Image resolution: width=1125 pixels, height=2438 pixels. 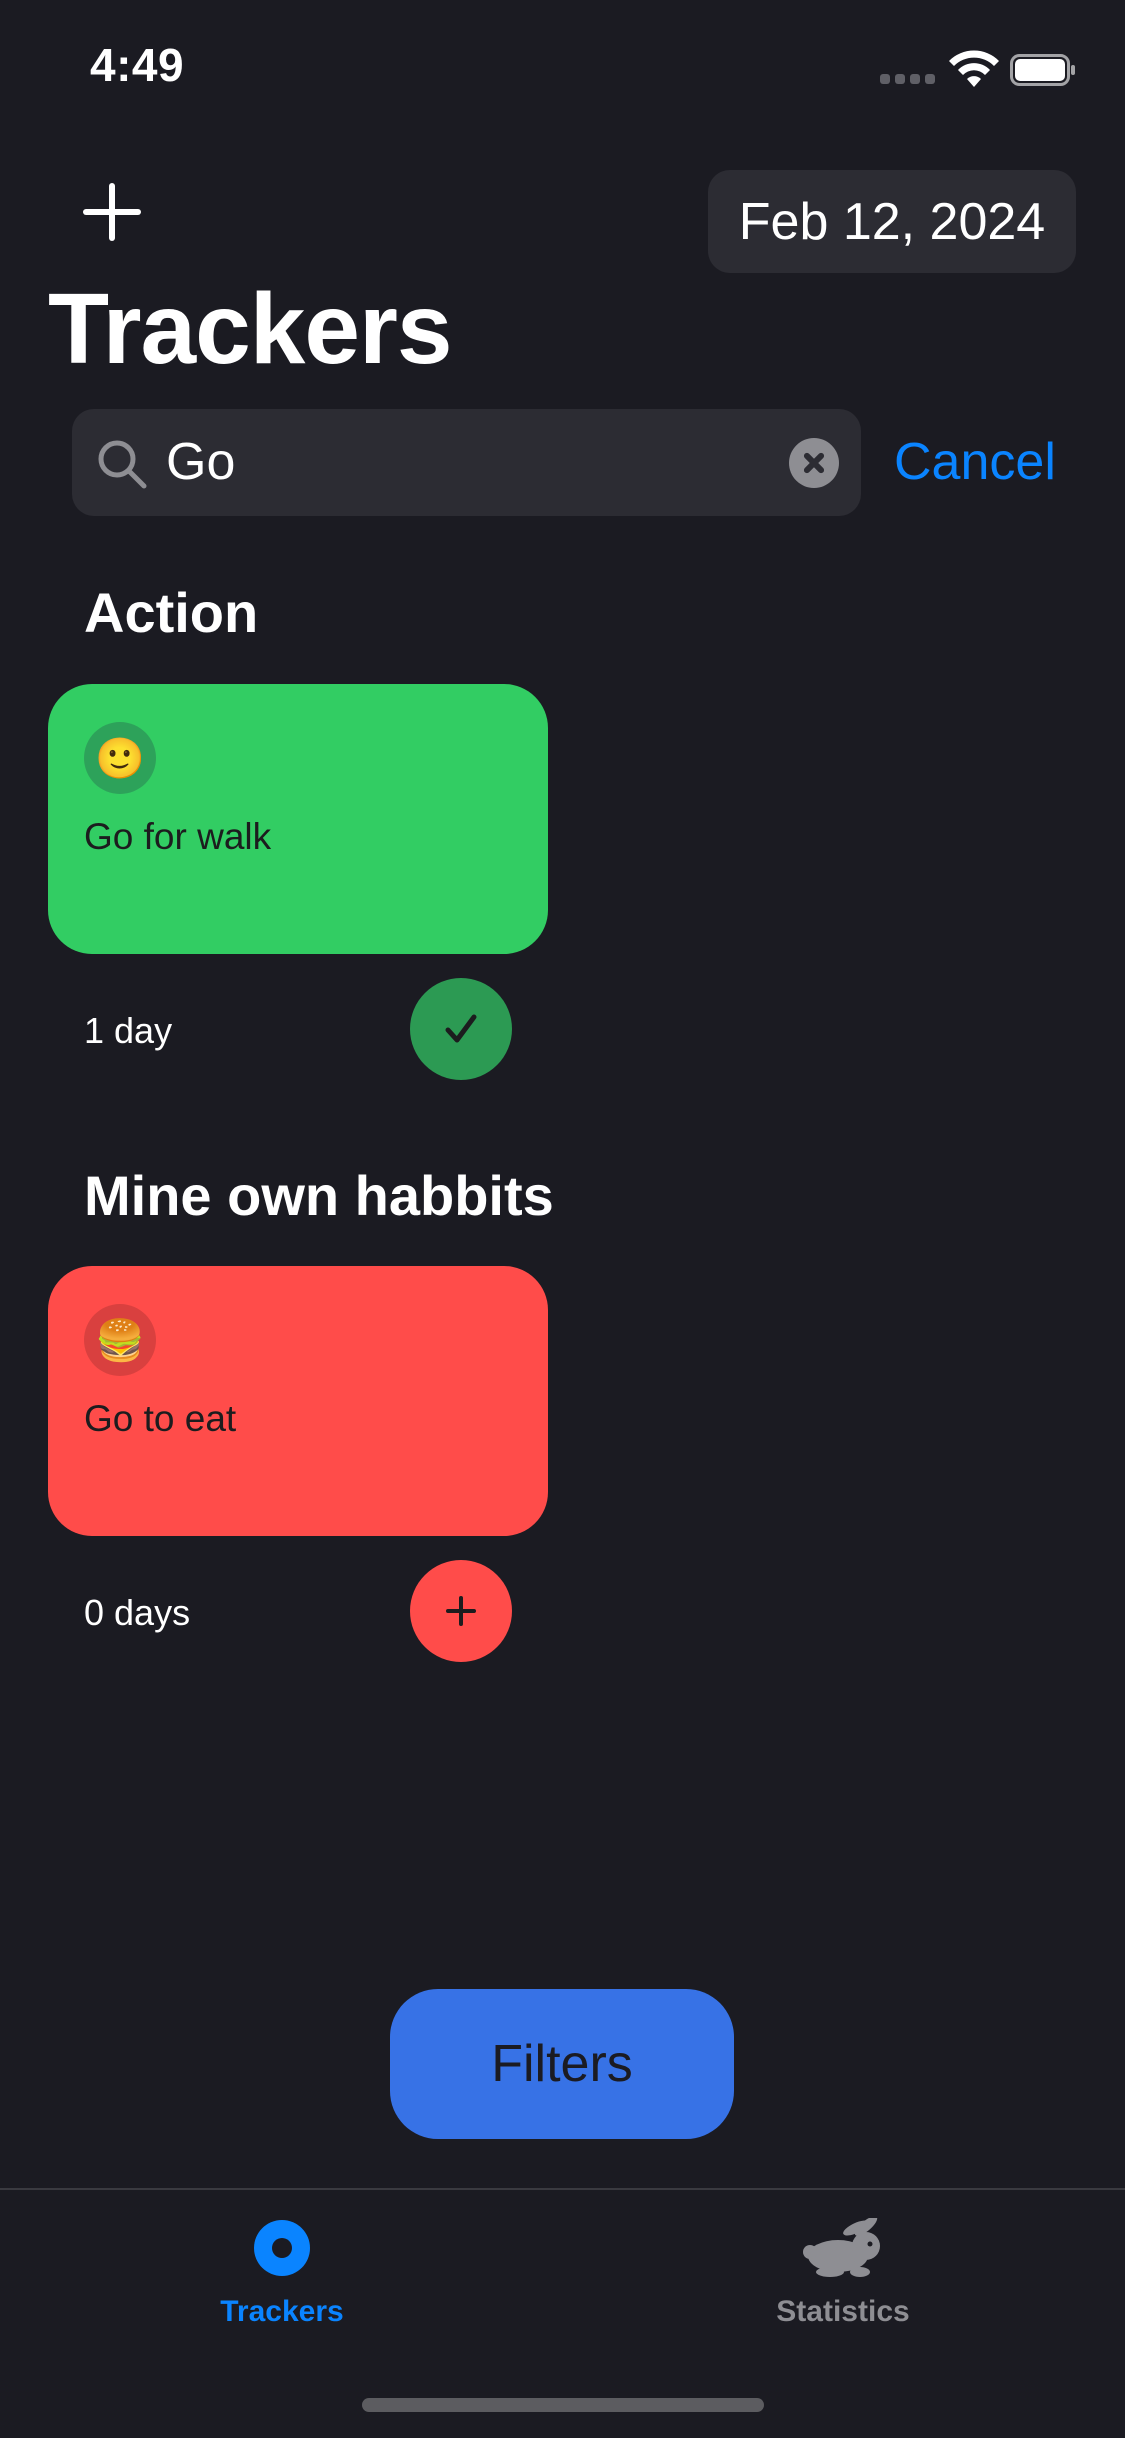 I want to click on page-title: Trackers, so click(x=250, y=329).